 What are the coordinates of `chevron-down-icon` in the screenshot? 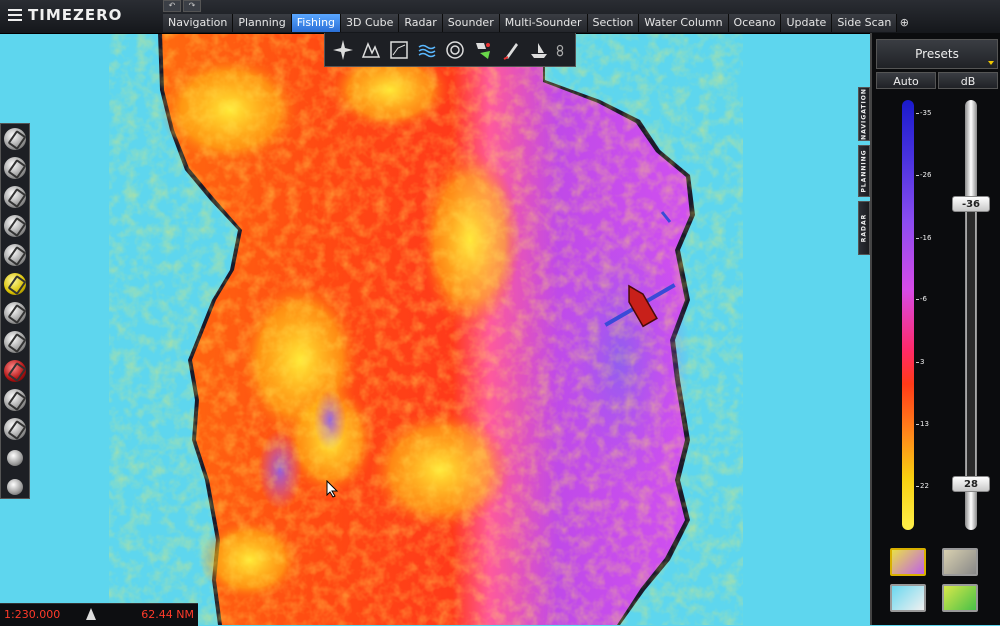 It's located at (991, 63).